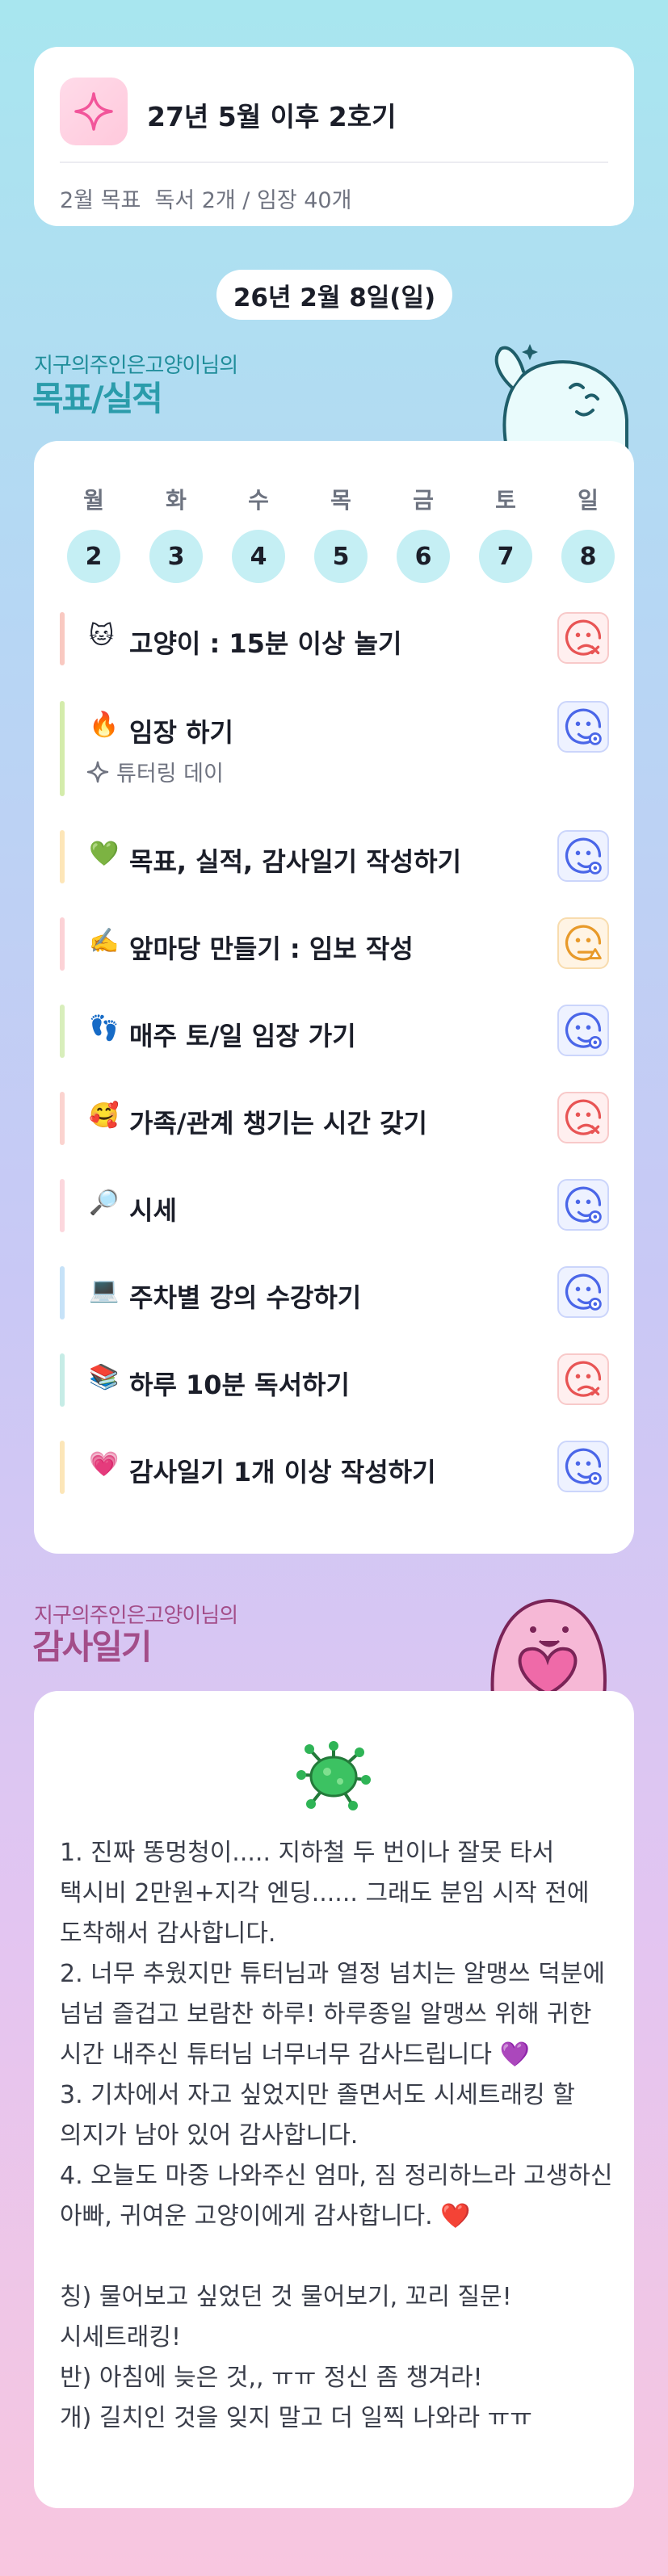  Describe the element at coordinates (181, 732) in the screenshot. I see `goal-label: 임장 하기` at that location.